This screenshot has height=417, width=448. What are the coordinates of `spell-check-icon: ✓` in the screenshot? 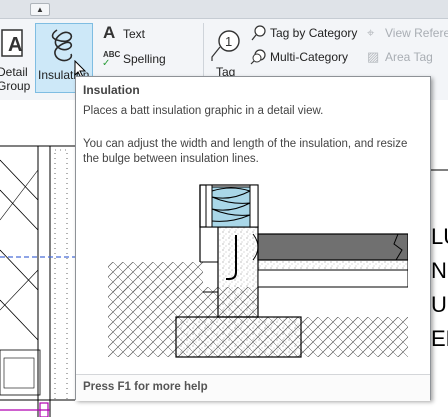 It's located at (106, 63).